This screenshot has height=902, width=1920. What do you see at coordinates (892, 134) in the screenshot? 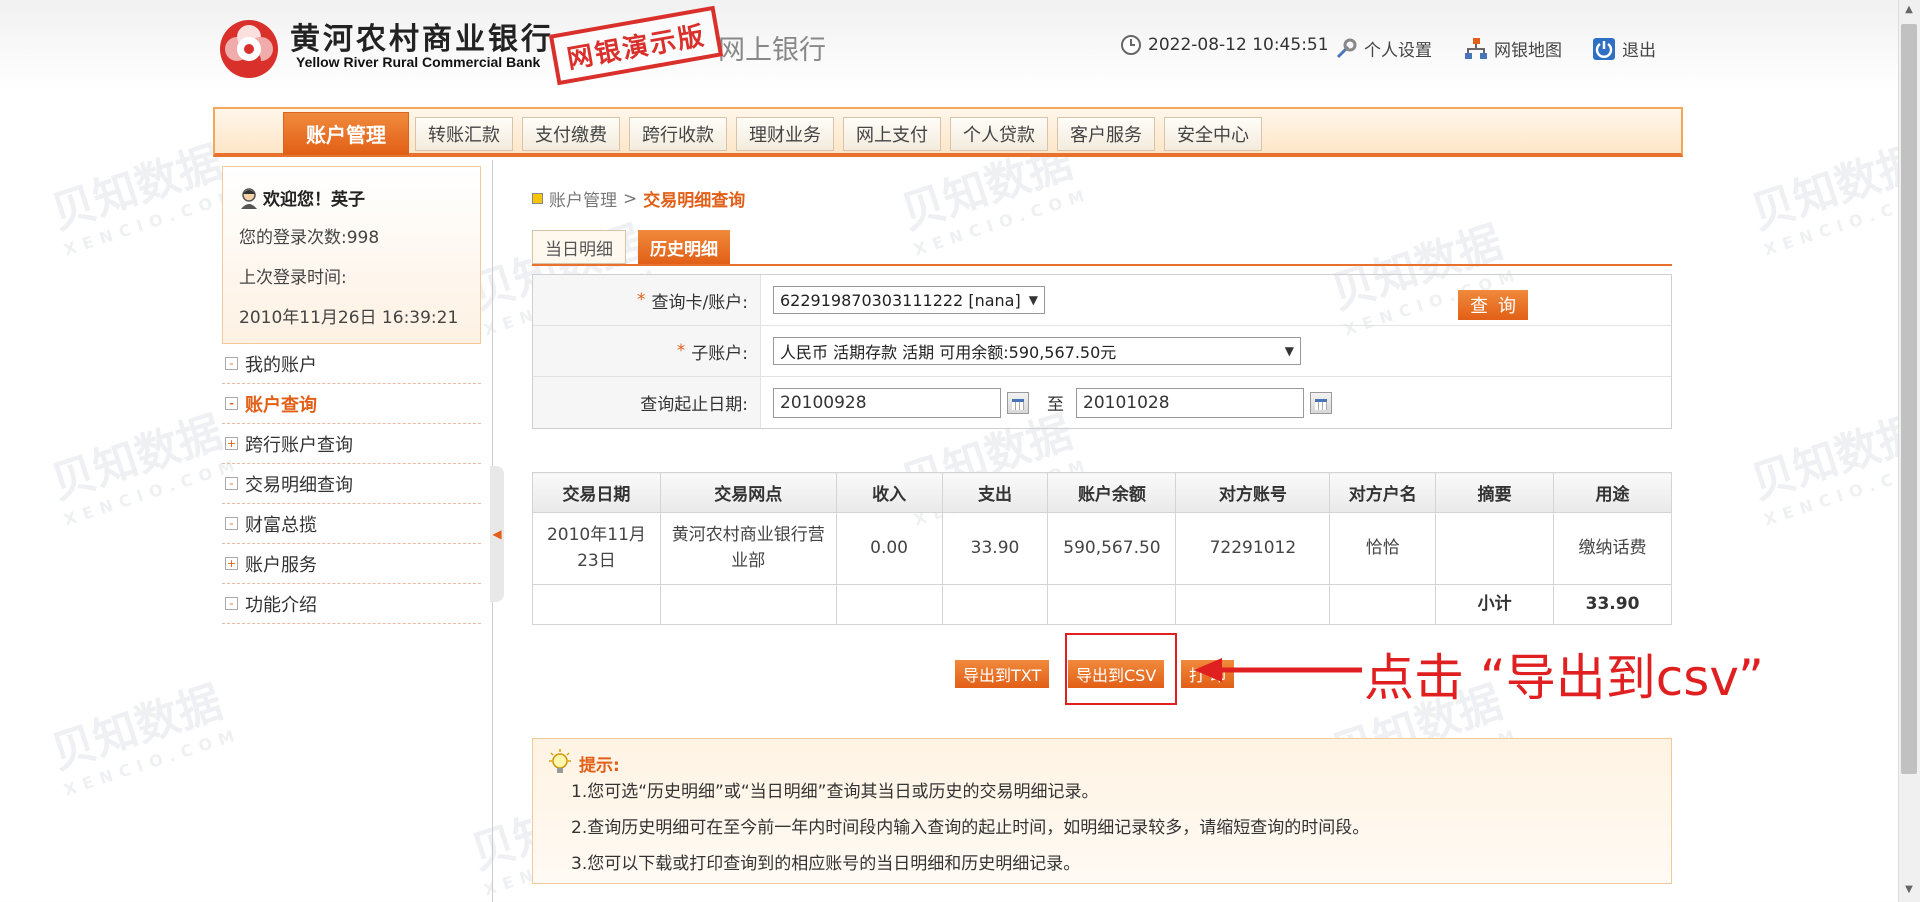
I see `nav-item-online-payment: 网上支付` at bounding box center [892, 134].